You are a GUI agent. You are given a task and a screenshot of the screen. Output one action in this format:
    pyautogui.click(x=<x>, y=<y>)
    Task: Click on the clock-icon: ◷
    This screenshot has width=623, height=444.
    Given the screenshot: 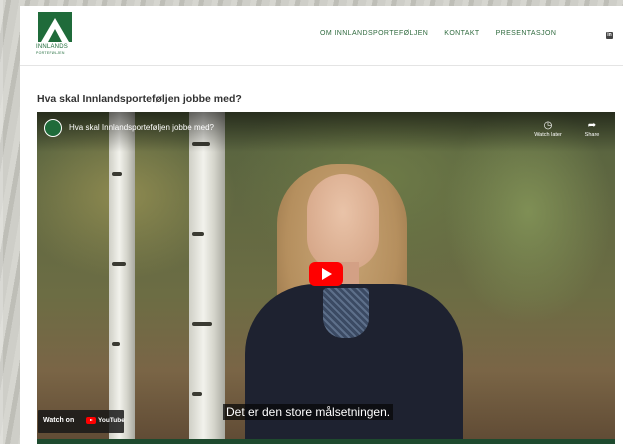 What is the action you would take?
    pyautogui.click(x=548, y=125)
    